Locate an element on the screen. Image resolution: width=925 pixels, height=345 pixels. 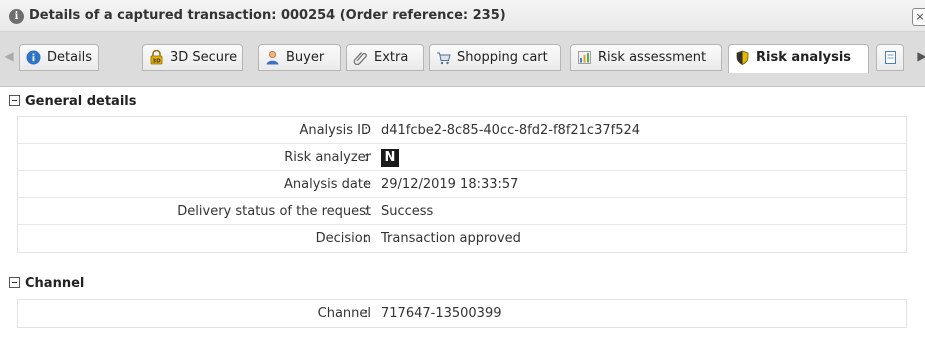
scroll-right-arrow-icon: ▶ is located at coordinates (920, 56).